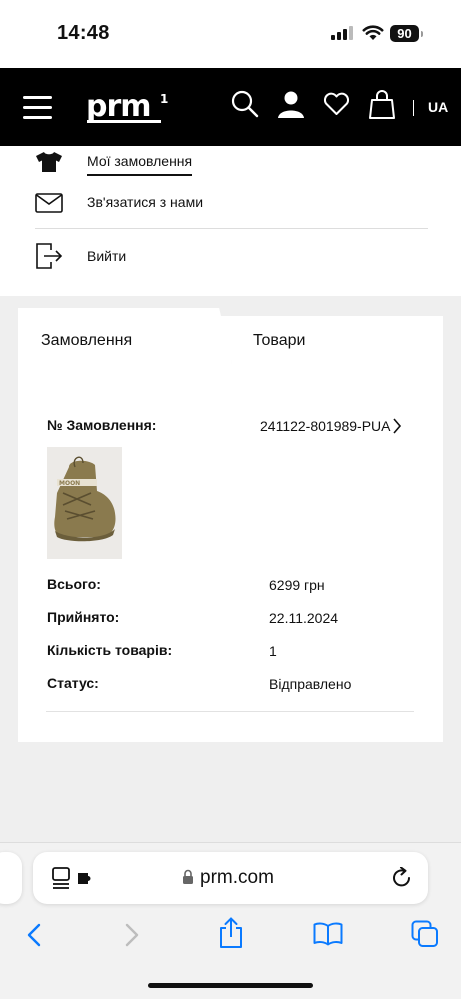 The image size is (461, 999). Describe the element at coordinates (74, 584) in the screenshot. I see `total-label: Всього:` at that location.